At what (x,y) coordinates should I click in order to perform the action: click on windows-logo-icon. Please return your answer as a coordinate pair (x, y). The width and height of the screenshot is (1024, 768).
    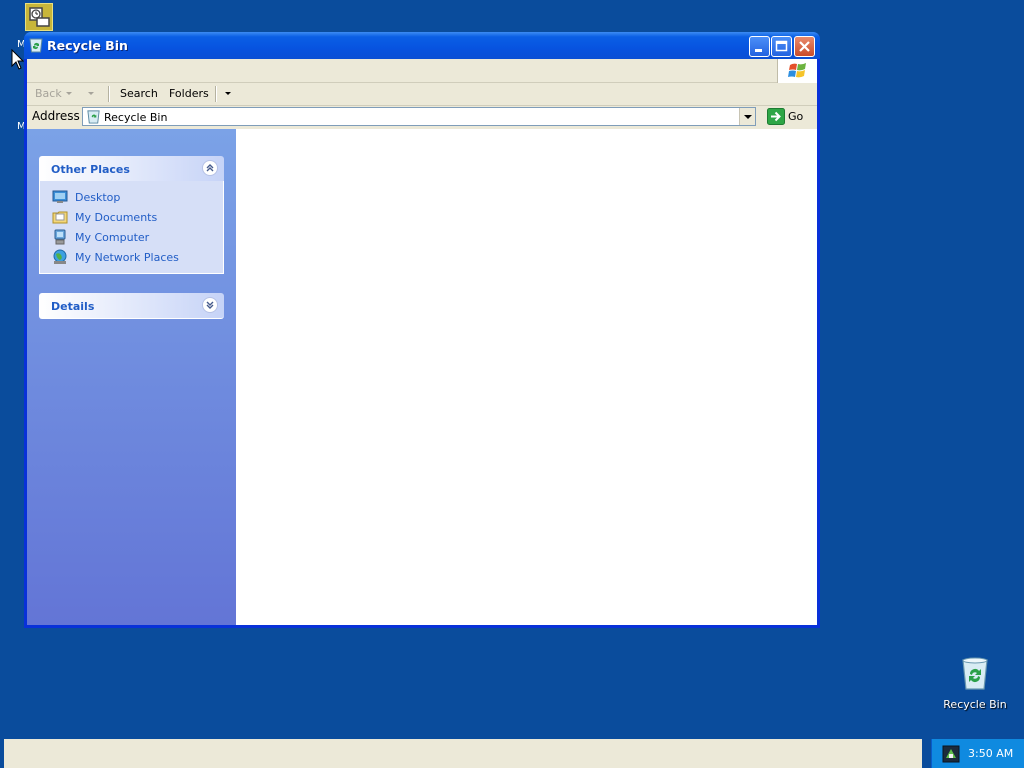
    Looking at the image, I should click on (797, 71).